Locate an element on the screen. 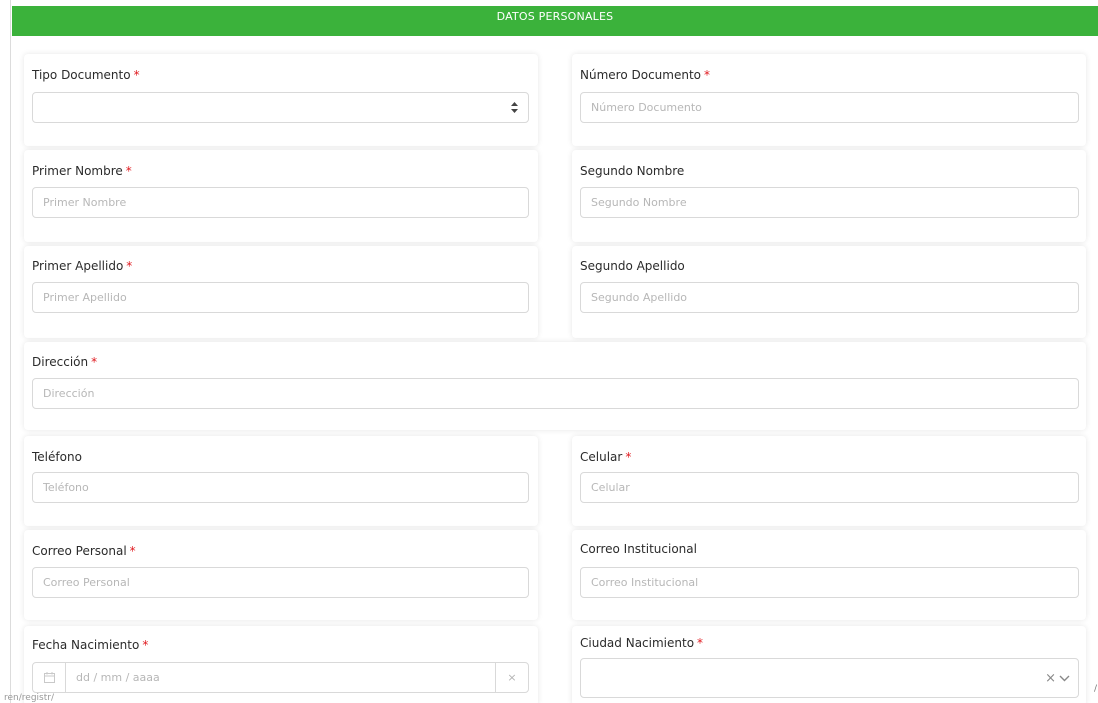 Image resolution: width=1098 pixels, height=703 pixels. card-correo-personal: Correo Personal * is located at coordinates (281, 575).